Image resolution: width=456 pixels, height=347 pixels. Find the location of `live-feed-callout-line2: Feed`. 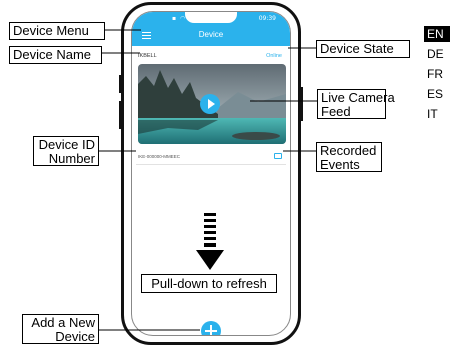

live-feed-callout-line2: Feed is located at coordinates (336, 111).